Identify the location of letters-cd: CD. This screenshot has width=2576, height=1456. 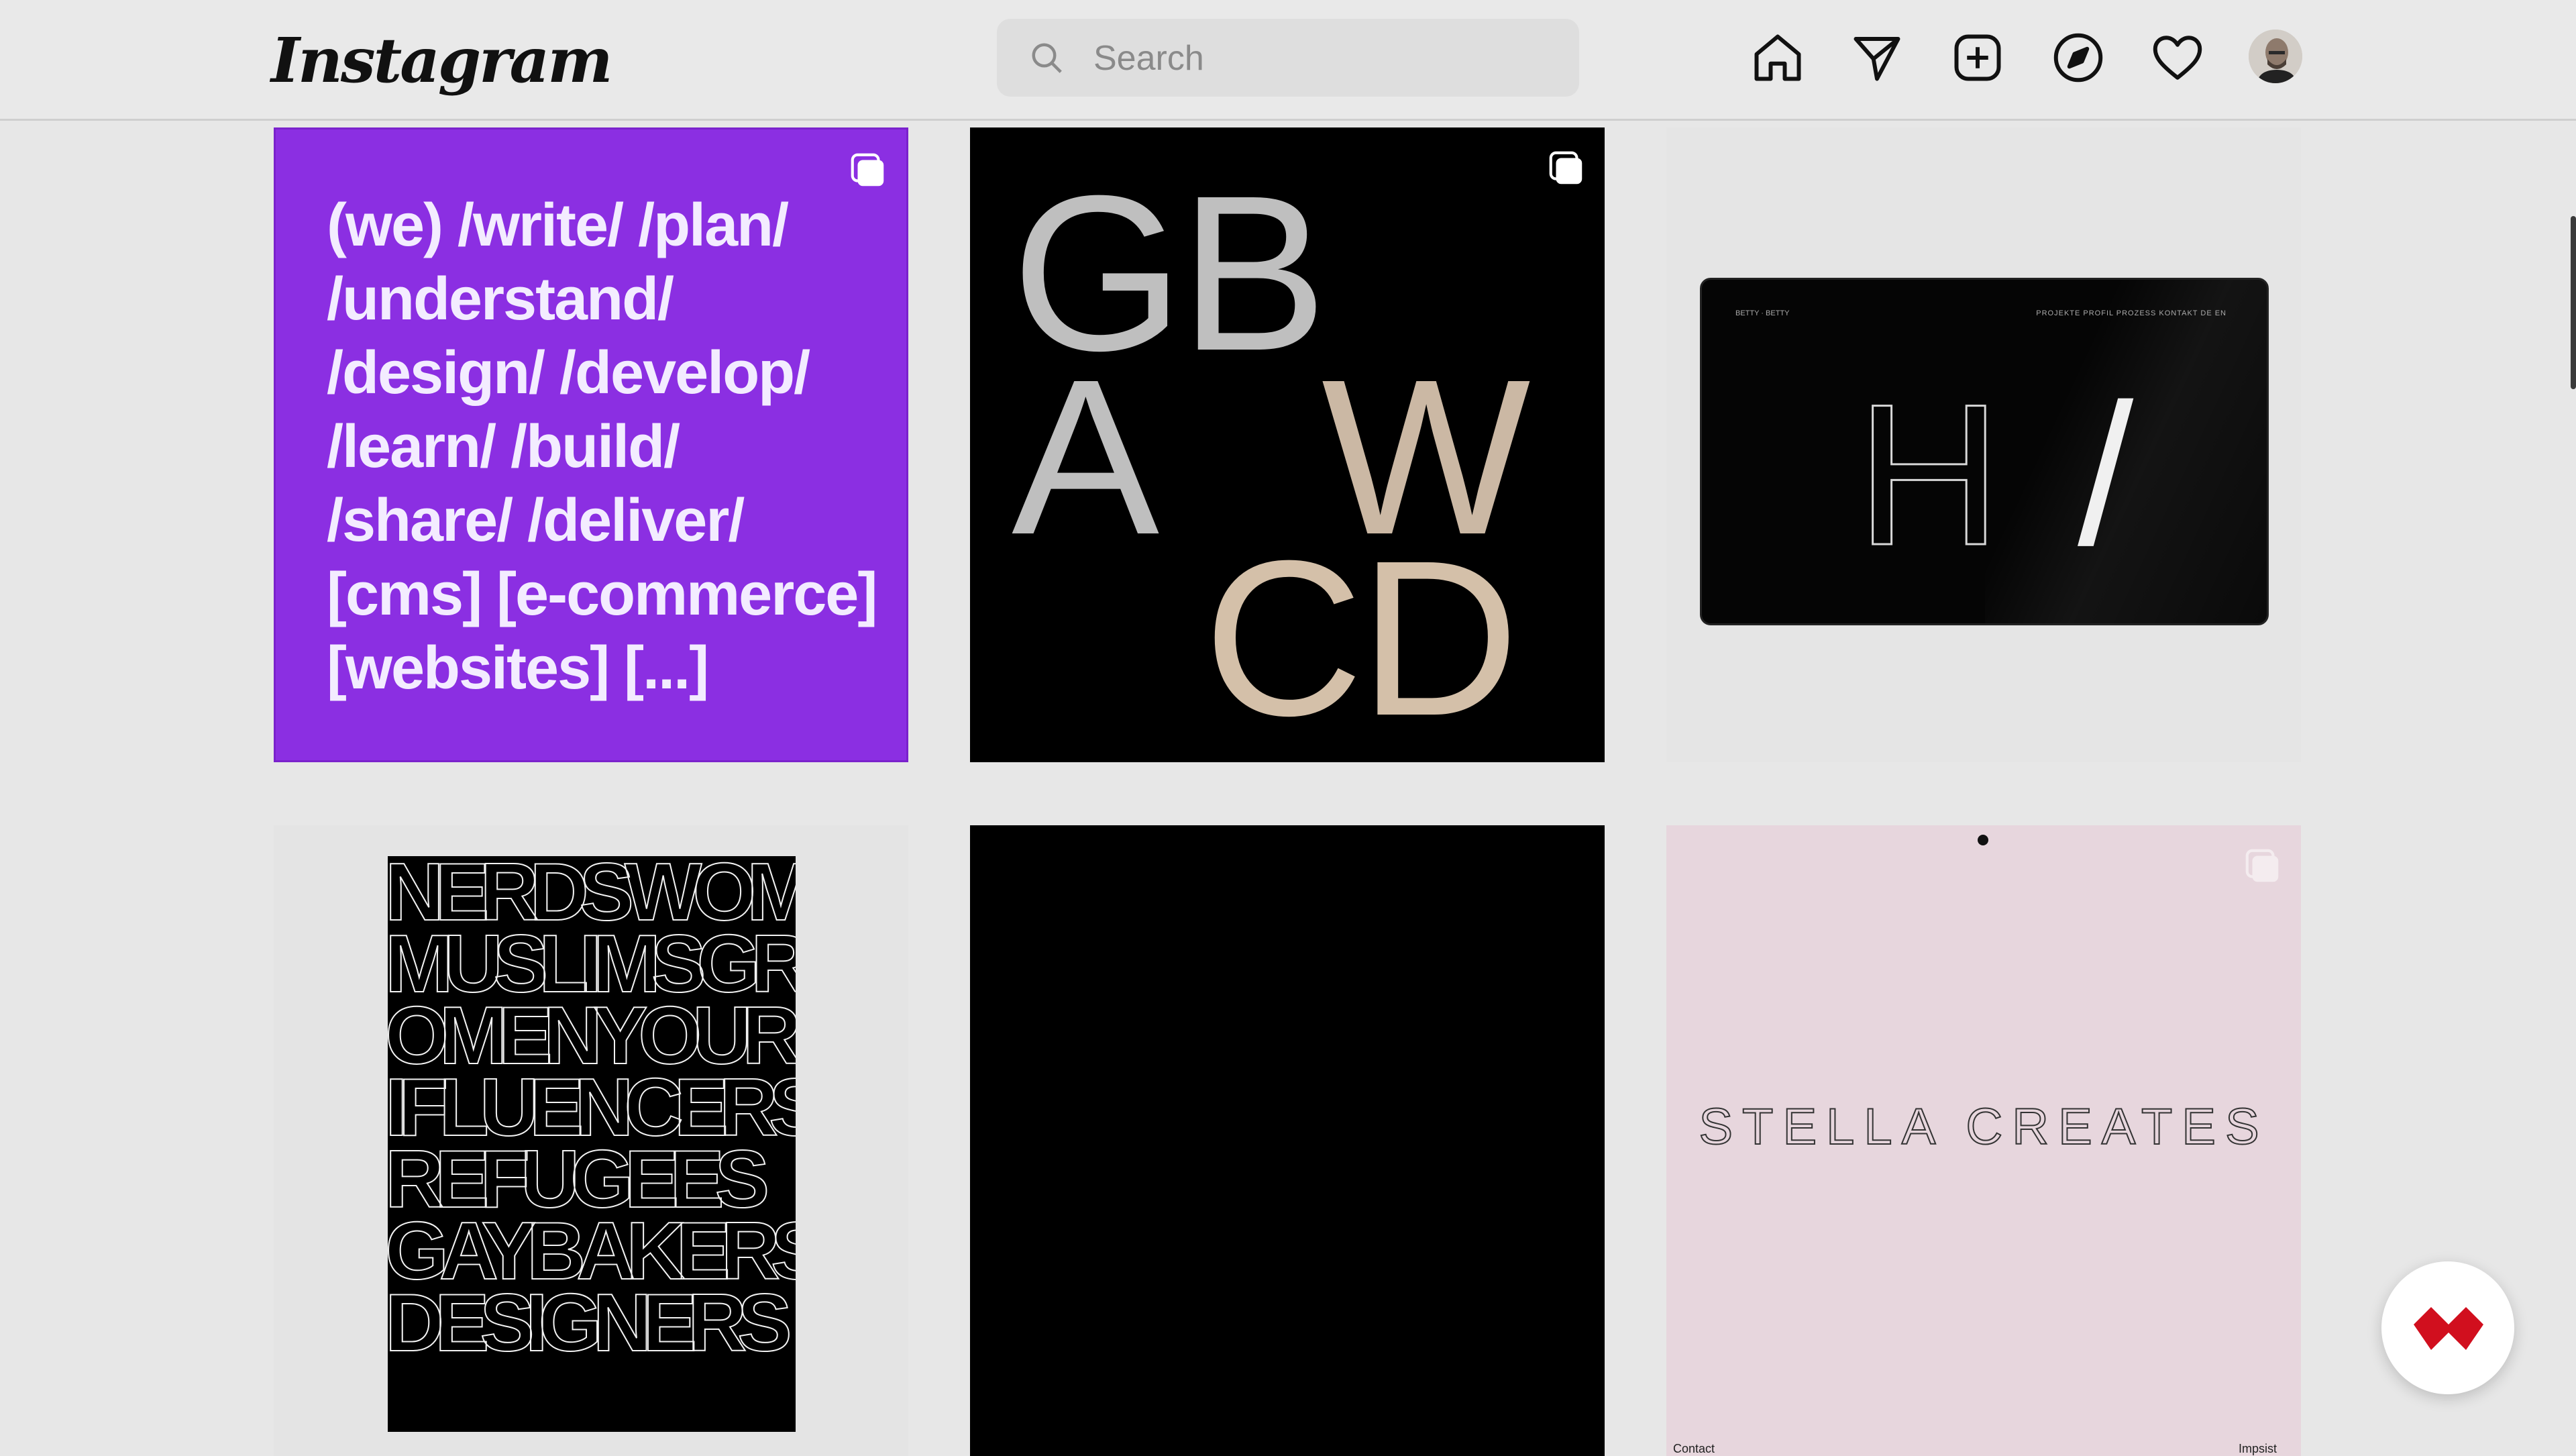
(1361, 638).